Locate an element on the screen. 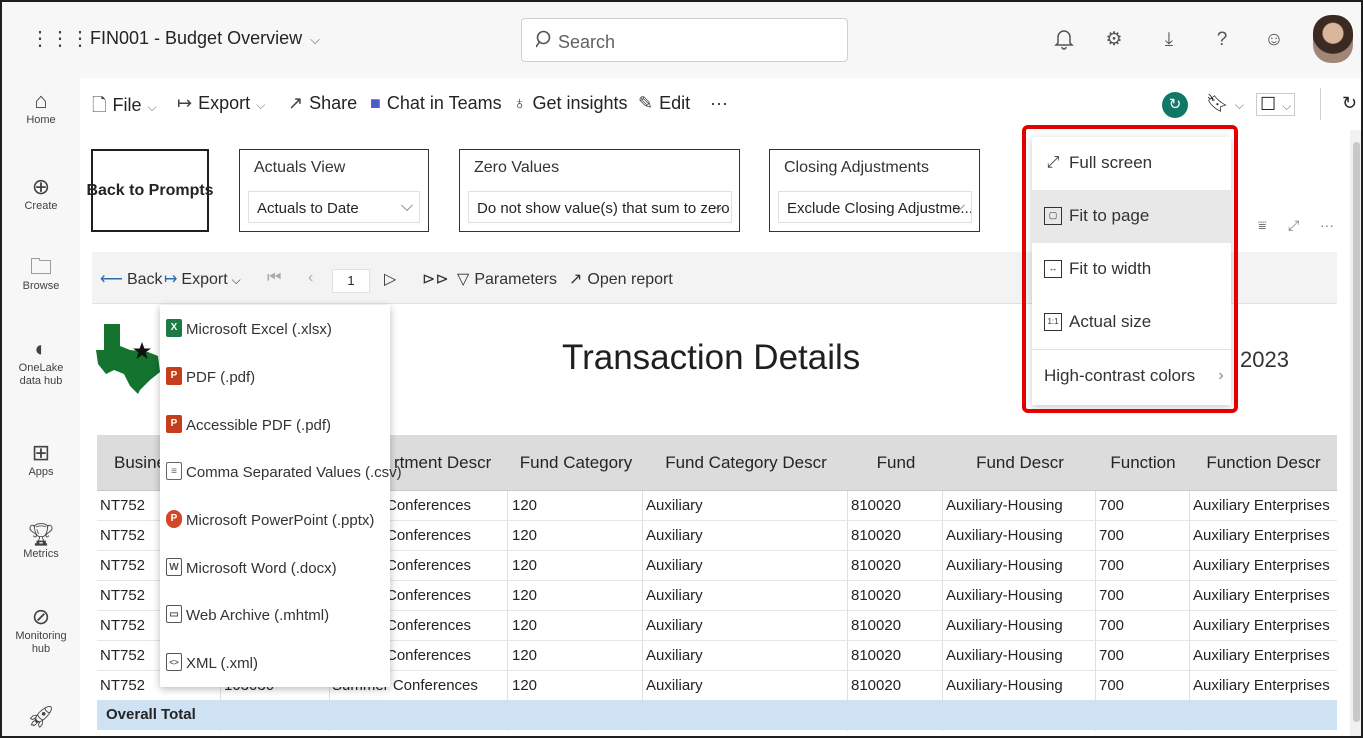  user-avatar is located at coordinates (1333, 39).